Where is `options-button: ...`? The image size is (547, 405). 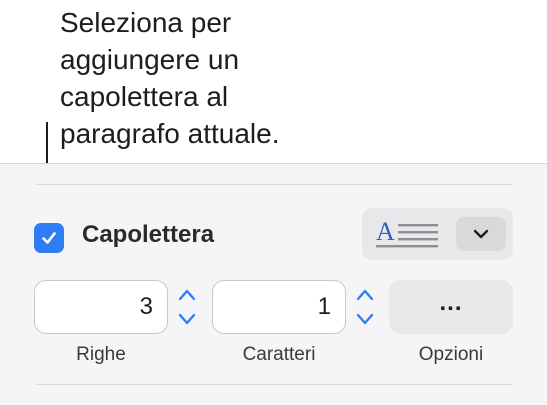
options-button: ... is located at coordinates (451, 307).